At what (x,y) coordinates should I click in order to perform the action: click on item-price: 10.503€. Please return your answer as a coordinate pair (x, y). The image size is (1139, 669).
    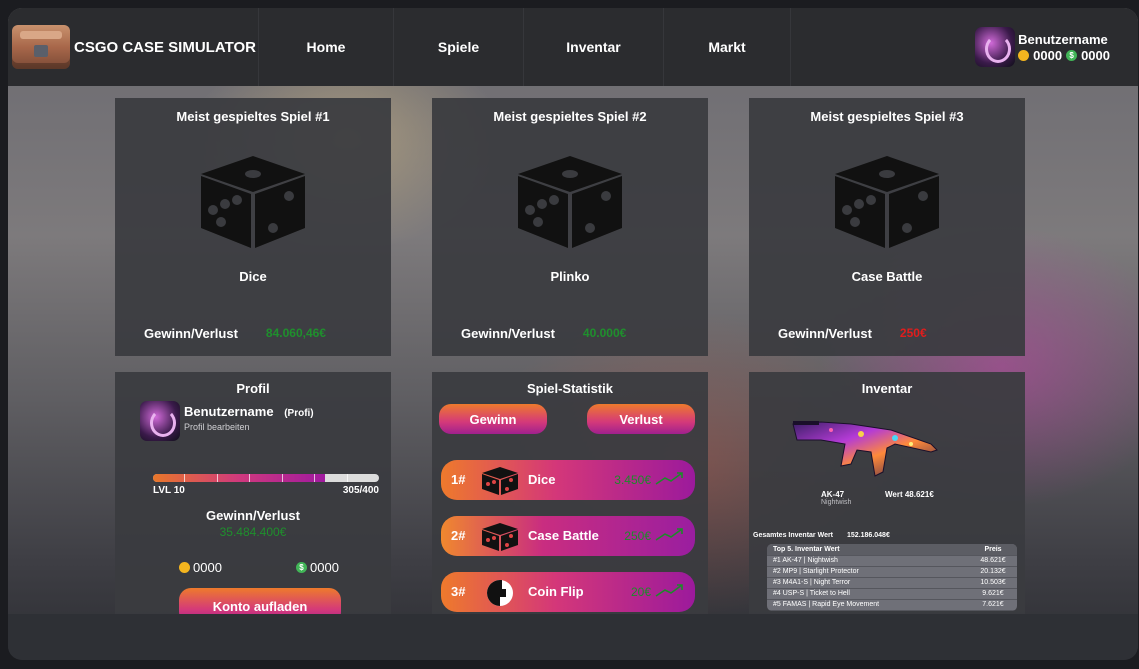
    Looking at the image, I should click on (993, 583).